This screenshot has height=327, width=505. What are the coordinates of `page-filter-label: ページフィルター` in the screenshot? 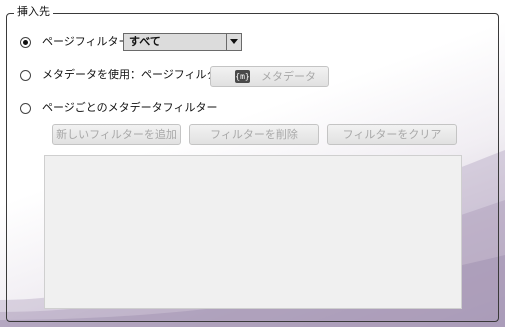 It's located at (86, 41).